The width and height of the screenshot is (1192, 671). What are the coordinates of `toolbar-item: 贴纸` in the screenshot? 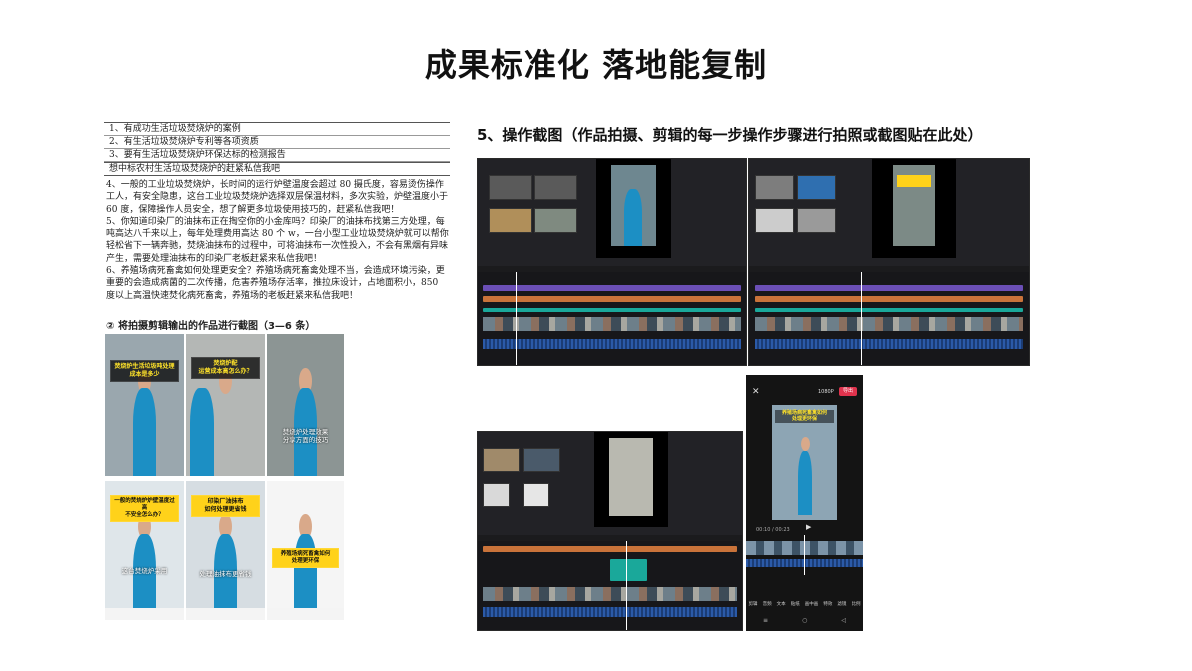 It's located at (795, 604).